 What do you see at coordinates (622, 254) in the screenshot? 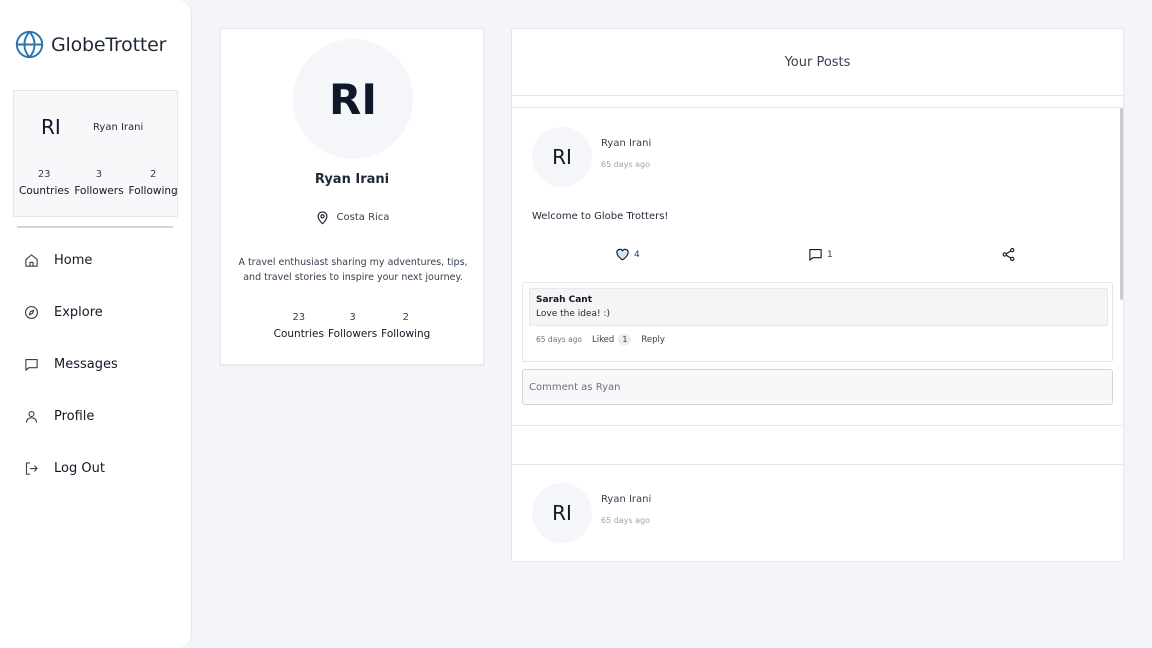
I see `heart-icon` at bounding box center [622, 254].